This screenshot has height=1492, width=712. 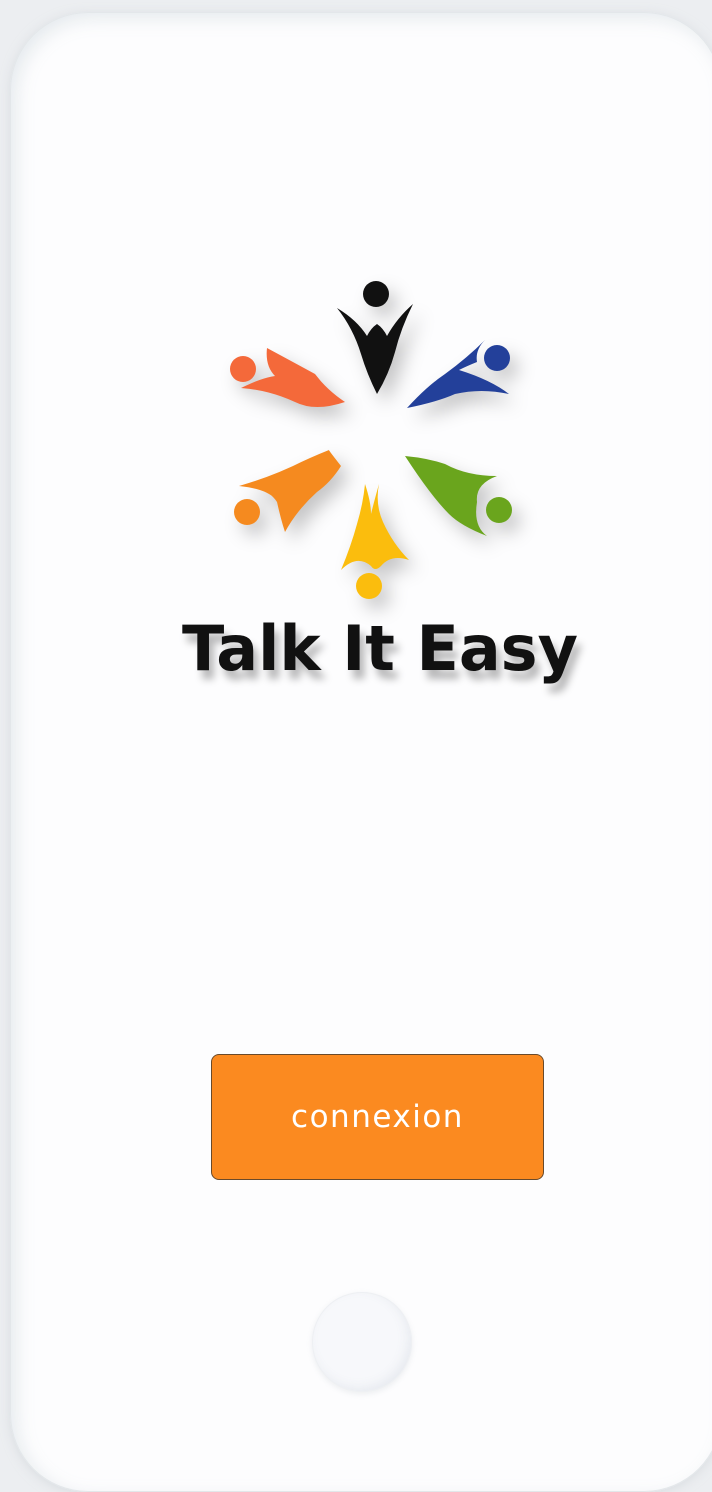 What do you see at coordinates (371, 440) in the screenshot?
I see `people-circle-logo-icon` at bounding box center [371, 440].